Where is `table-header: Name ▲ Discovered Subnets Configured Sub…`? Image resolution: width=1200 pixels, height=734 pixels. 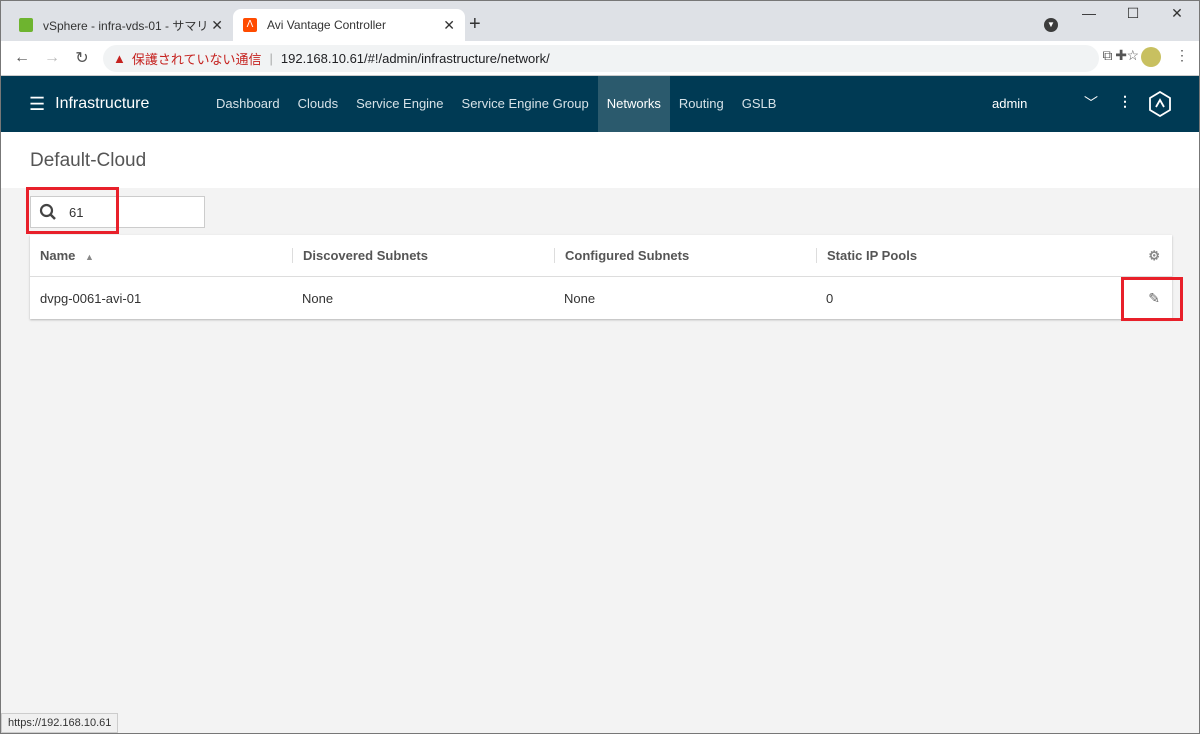
table-header: Name ▲ Discovered Subnets Configured Sub… is located at coordinates (601, 256).